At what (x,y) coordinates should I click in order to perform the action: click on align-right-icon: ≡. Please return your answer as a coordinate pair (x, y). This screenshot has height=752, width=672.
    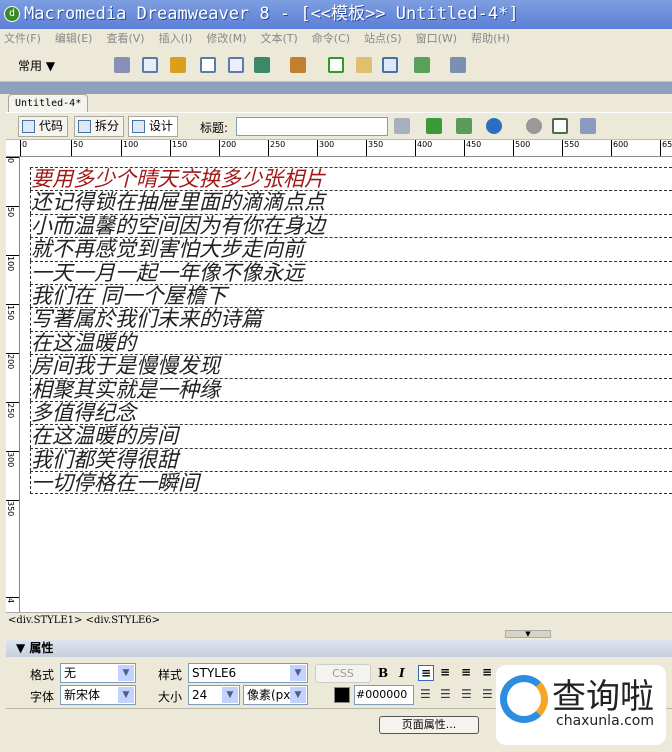
    Looking at the image, I should click on (466, 672).